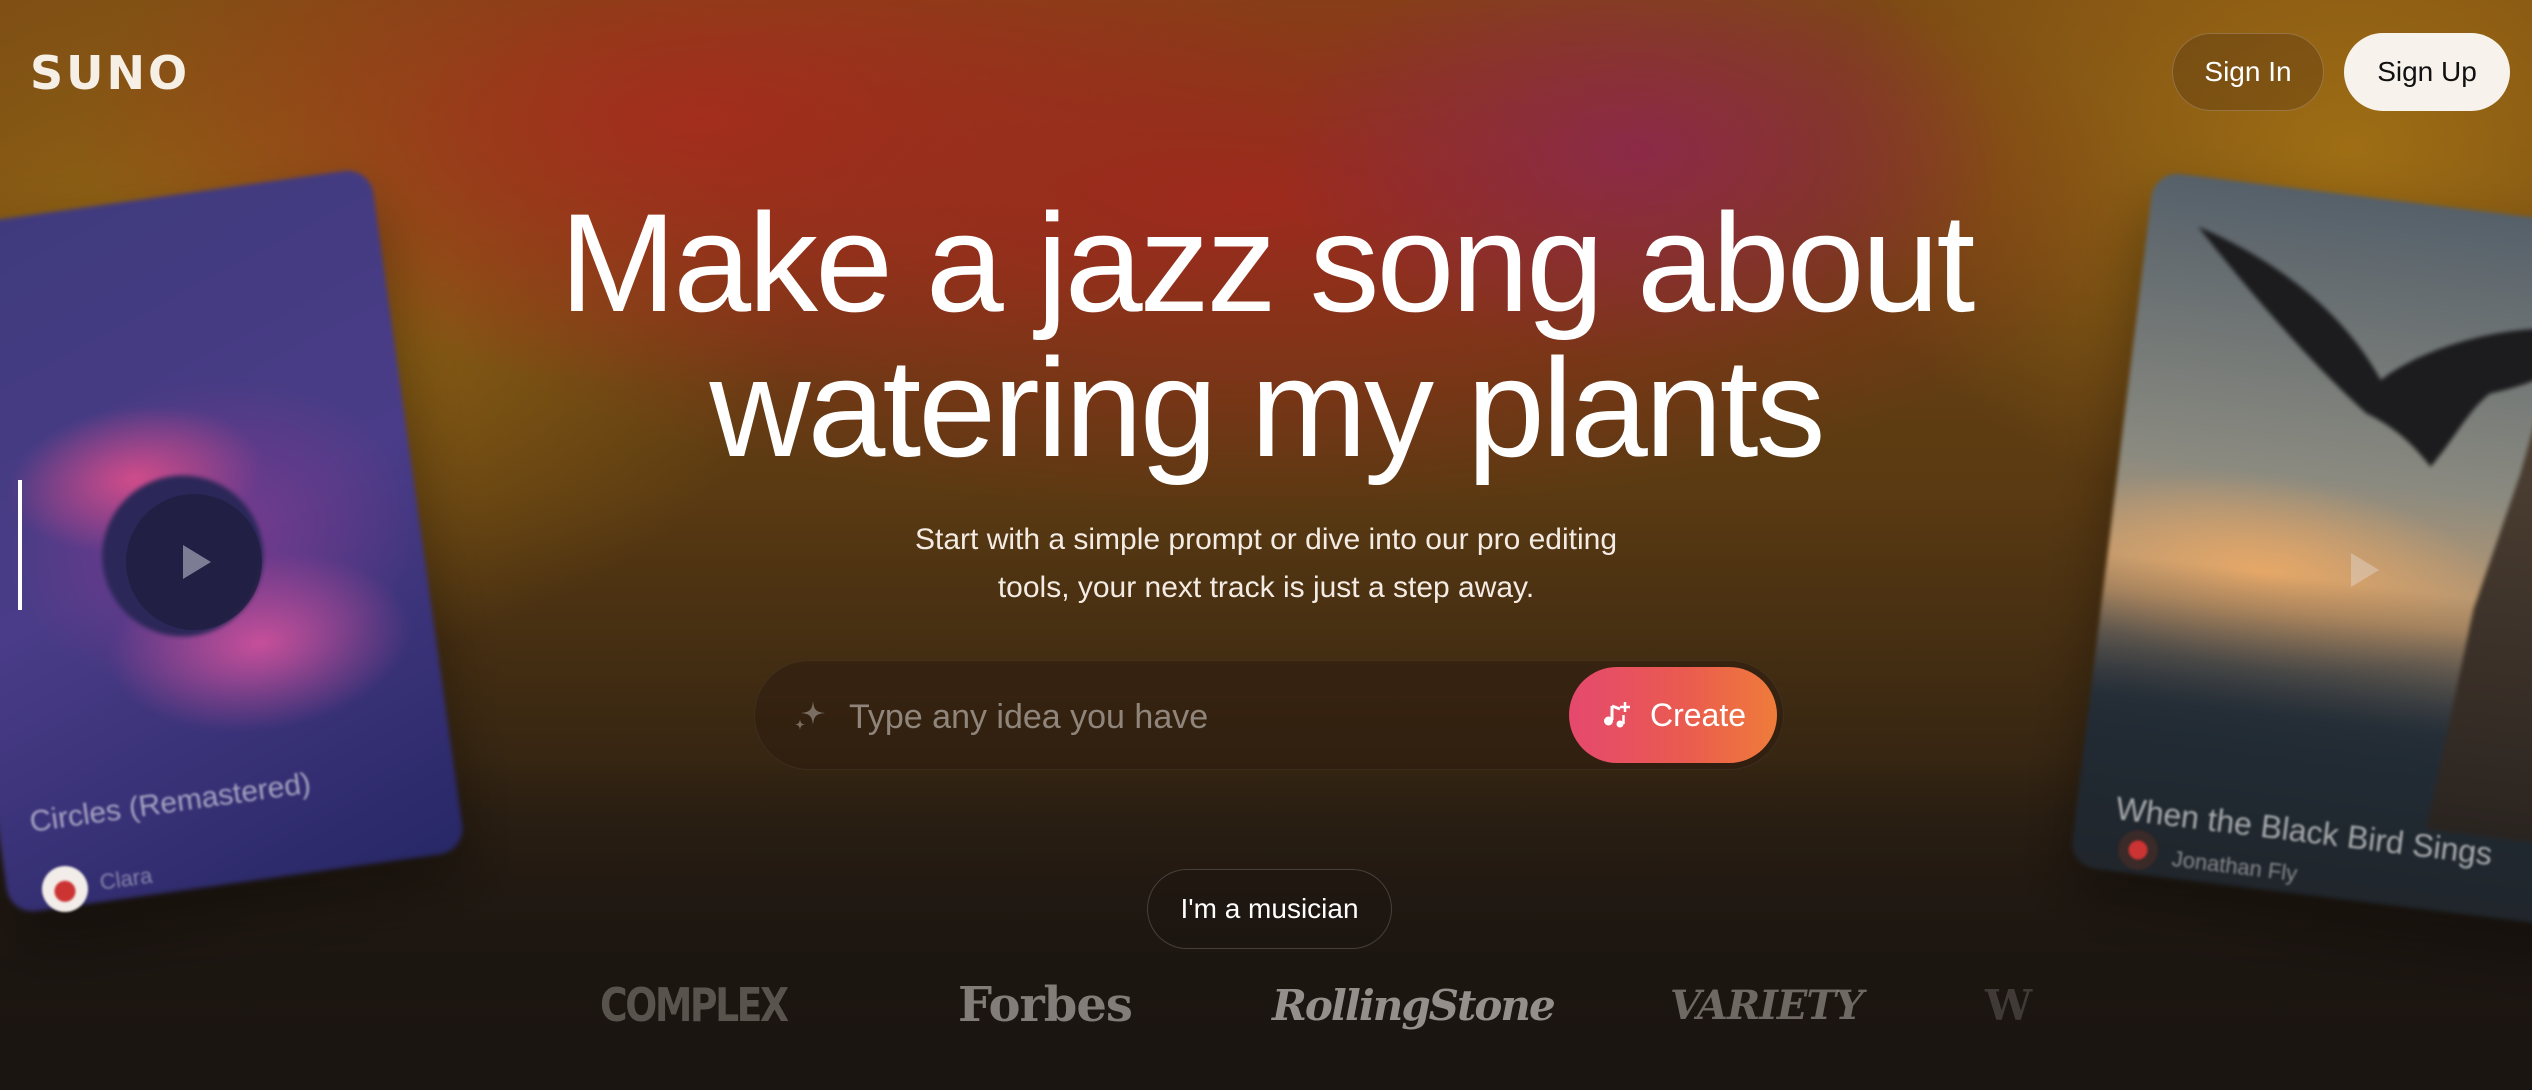 The image size is (2532, 1090). I want to click on press-logo-variety: VARIETY, so click(1767, 1005).